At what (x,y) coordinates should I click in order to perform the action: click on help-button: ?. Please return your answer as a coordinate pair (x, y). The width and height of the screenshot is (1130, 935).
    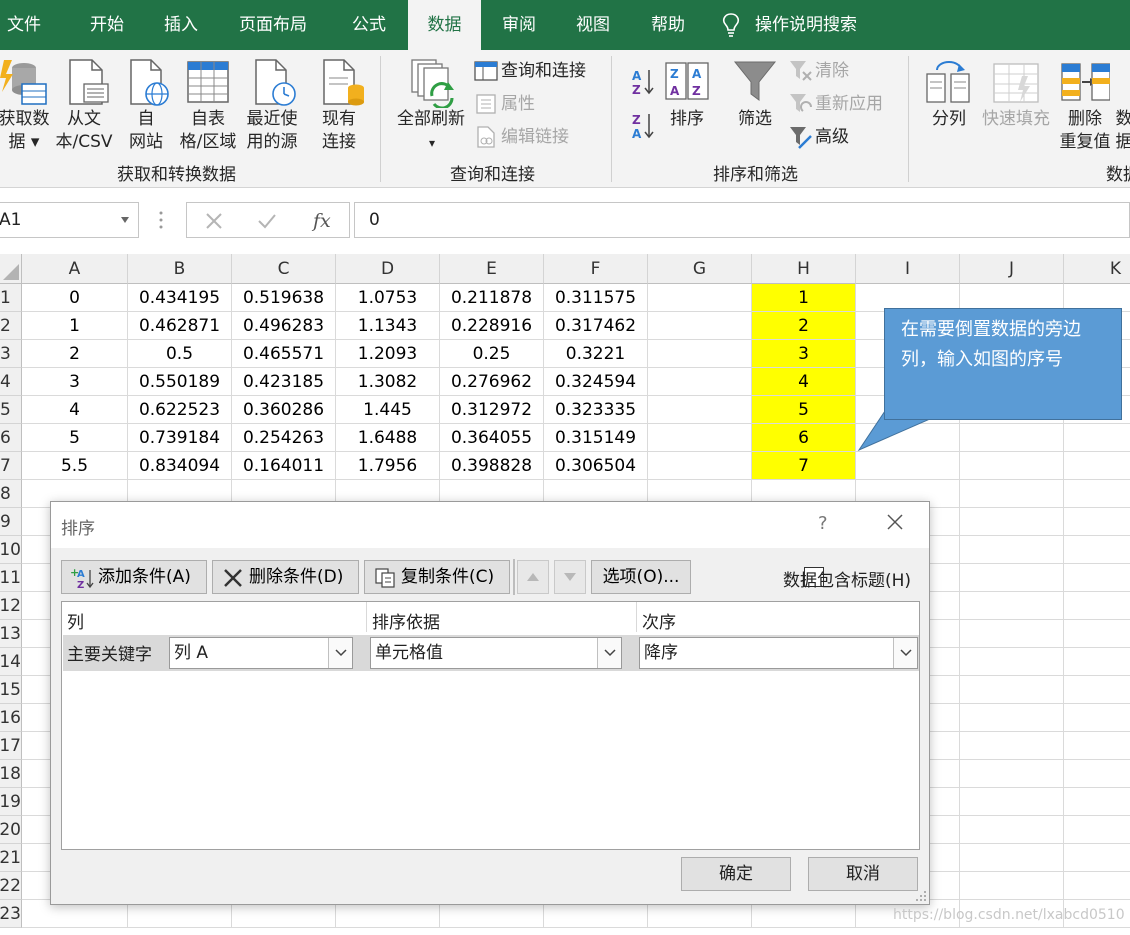
    Looking at the image, I should click on (823, 523).